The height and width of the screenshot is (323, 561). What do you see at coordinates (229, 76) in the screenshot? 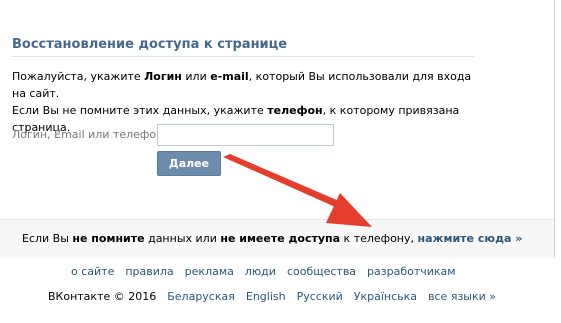
I see `instr-email-bold: e-mail` at bounding box center [229, 76].